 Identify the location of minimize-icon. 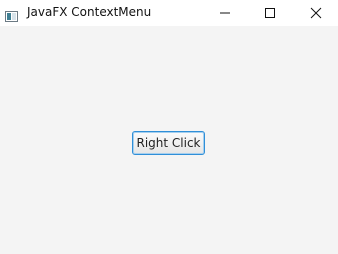
(225, 13).